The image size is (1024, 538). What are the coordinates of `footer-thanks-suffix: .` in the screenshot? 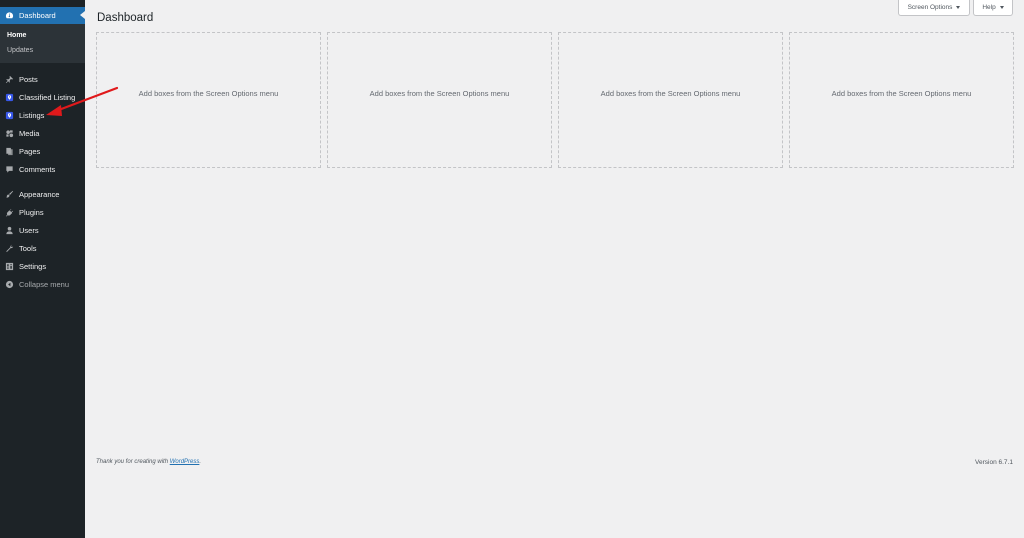 It's located at (200, 462).